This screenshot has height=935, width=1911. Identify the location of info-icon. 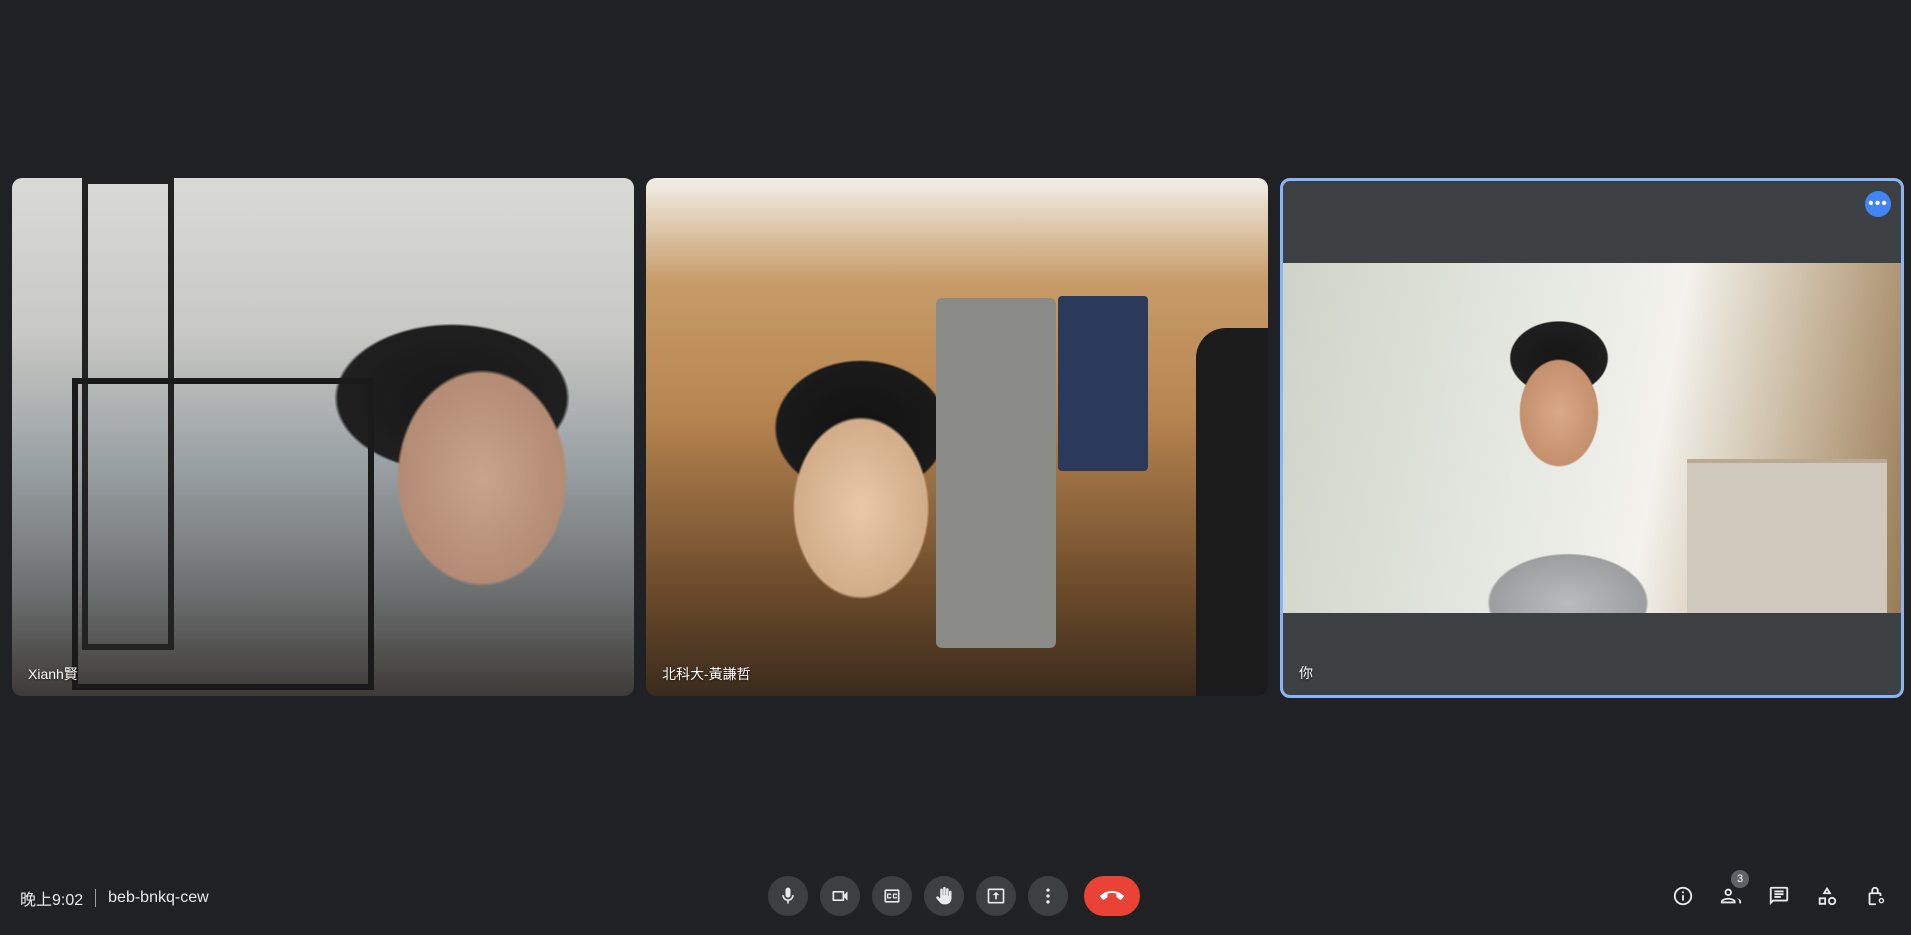
(1683, 896).